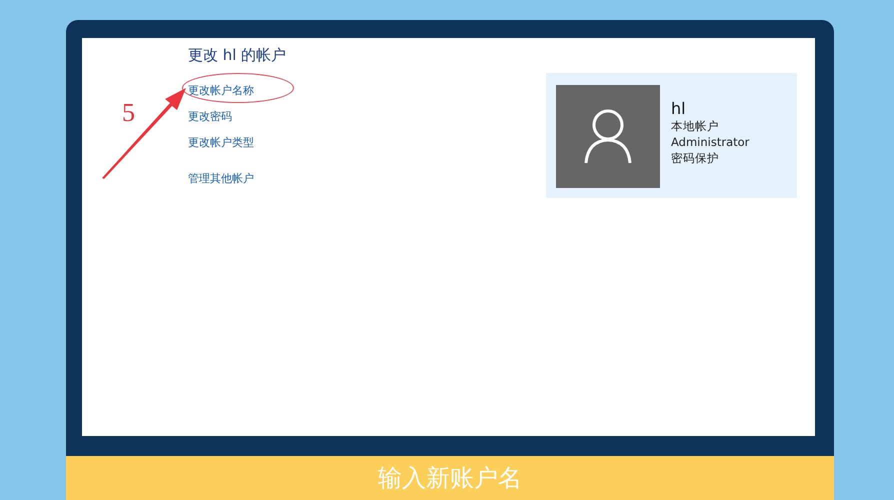  I want to click on page-title: 更改 hl 的帐户, so click(237, 55).